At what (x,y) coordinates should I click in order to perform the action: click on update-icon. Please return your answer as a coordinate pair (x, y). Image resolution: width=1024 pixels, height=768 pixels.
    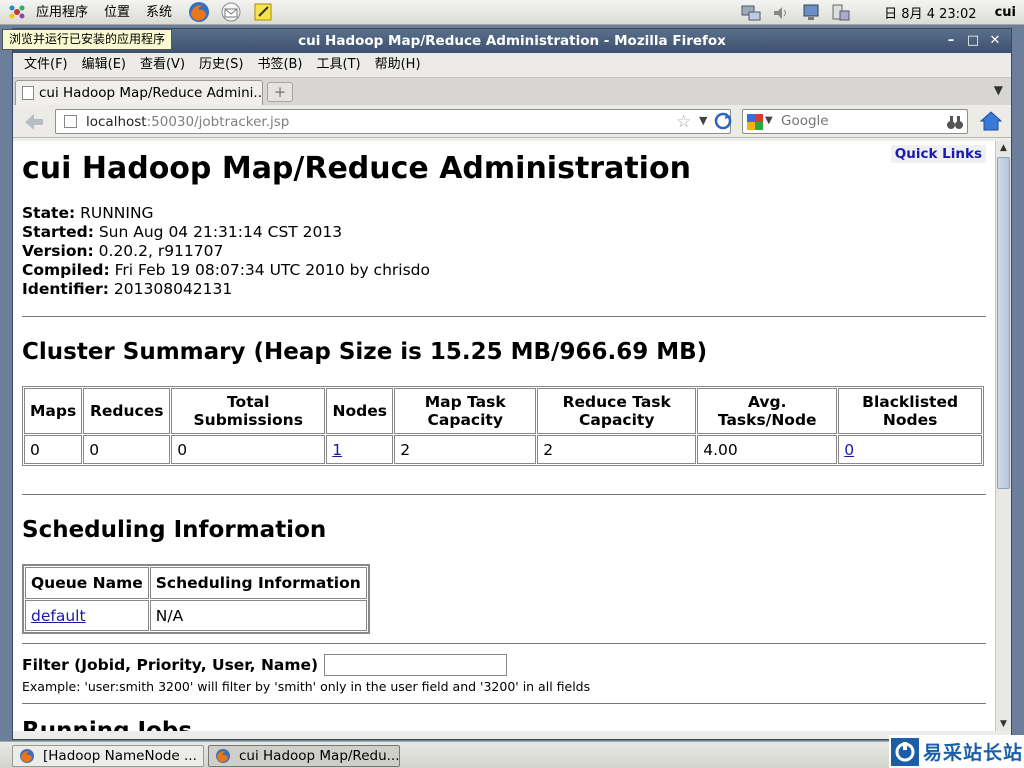
    Looking at the image, I should click on (841, 13).